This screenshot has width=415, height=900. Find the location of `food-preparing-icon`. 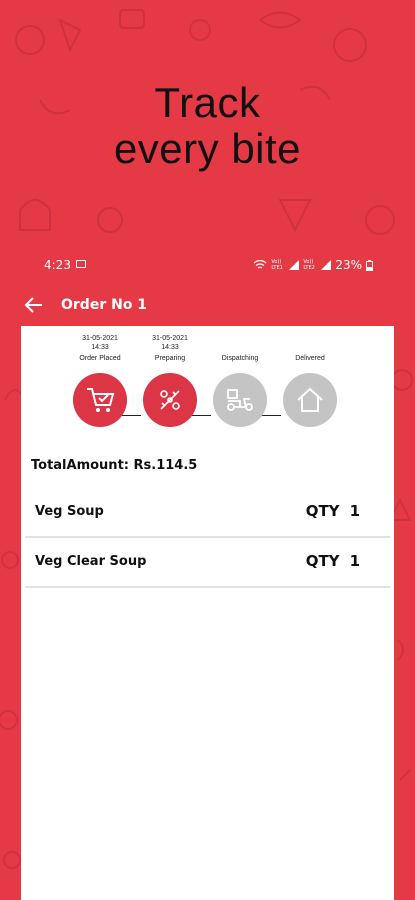

food-preparing-icon is located at coordinates (170, 400).